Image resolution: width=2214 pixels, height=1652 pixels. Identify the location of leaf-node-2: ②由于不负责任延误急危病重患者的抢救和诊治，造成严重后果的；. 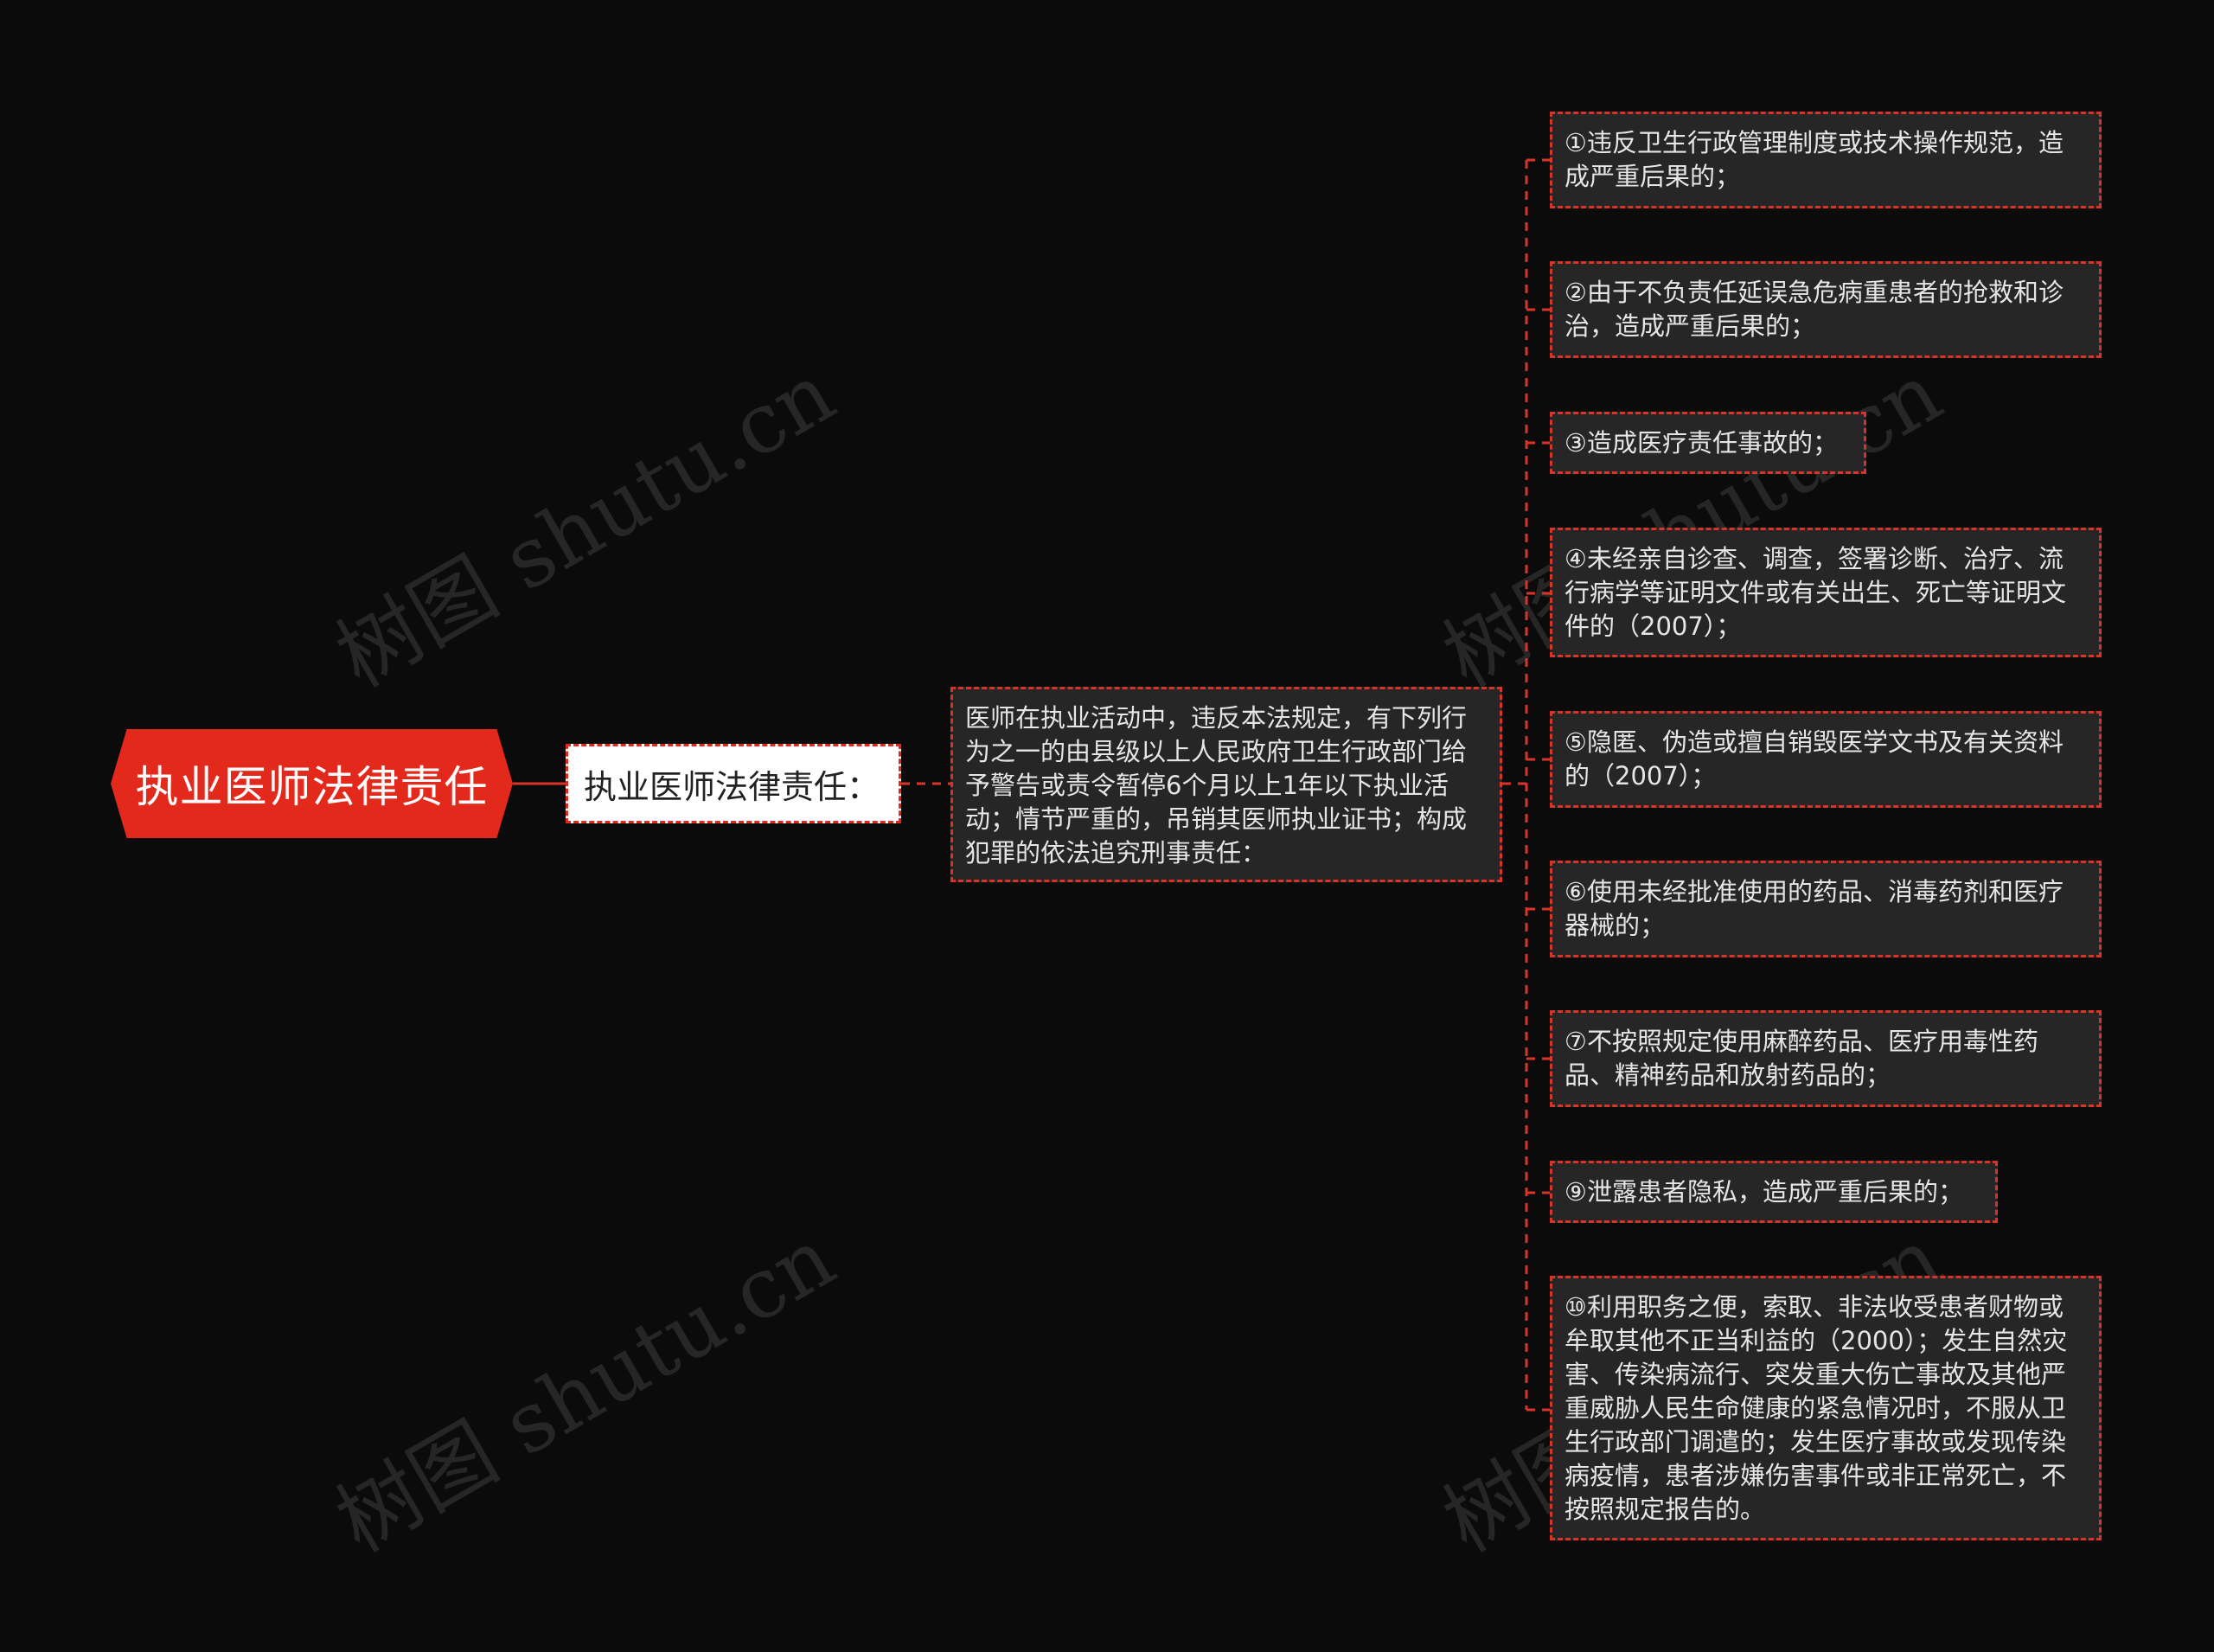
(1826, 309).